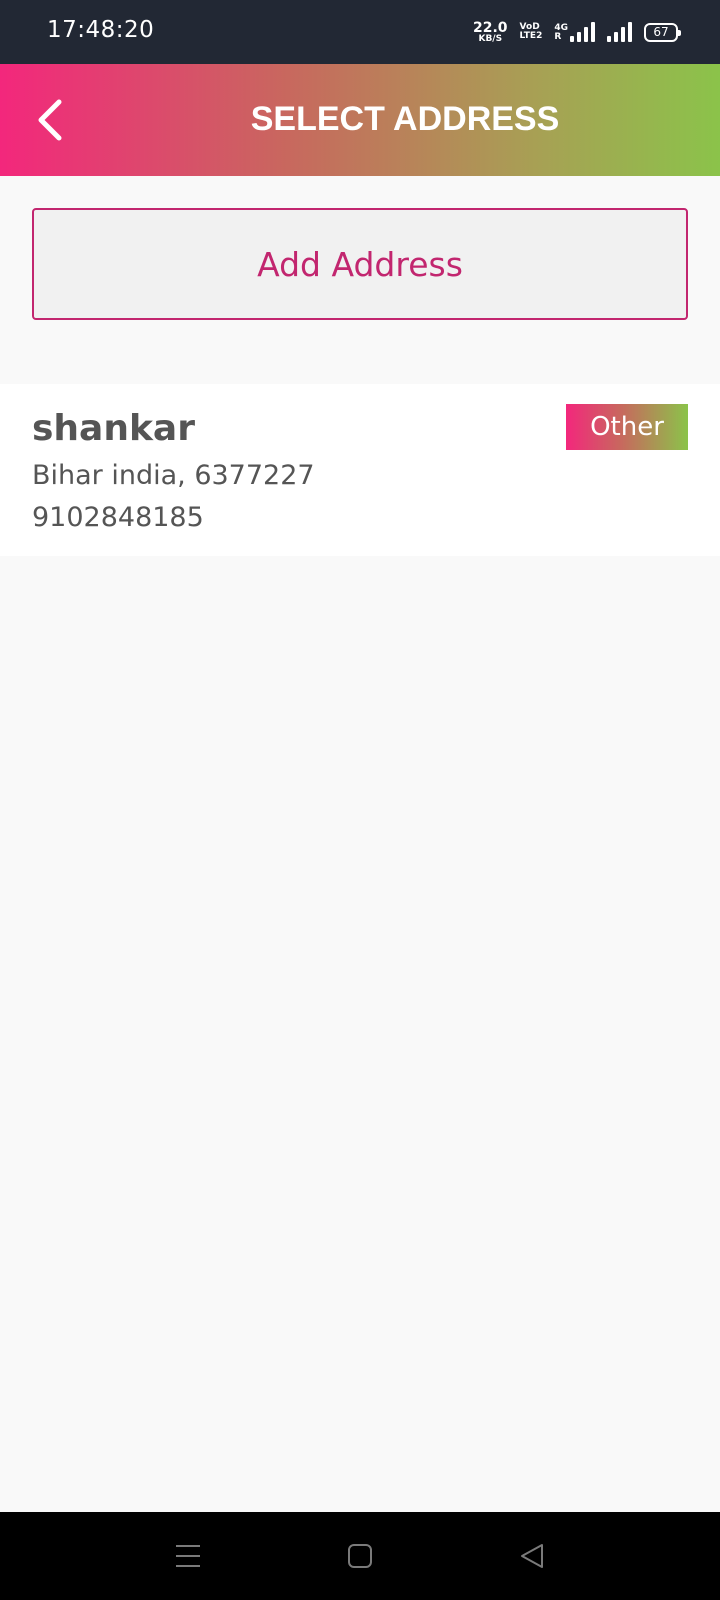 This screenshot has height=1600, width=720. I want to click on recent-apps-button, so click(188, 1556).